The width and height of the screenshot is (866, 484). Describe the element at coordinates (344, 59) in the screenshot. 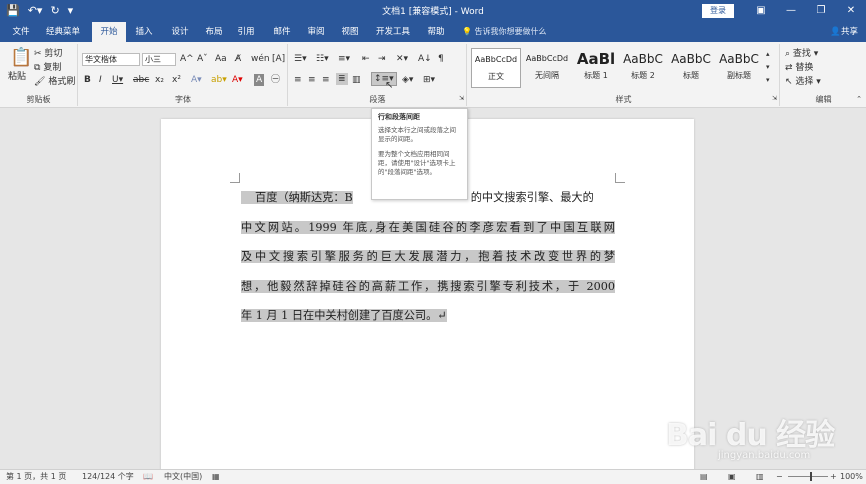

I see `multilevel-list-icon: ≡▾` at that location.